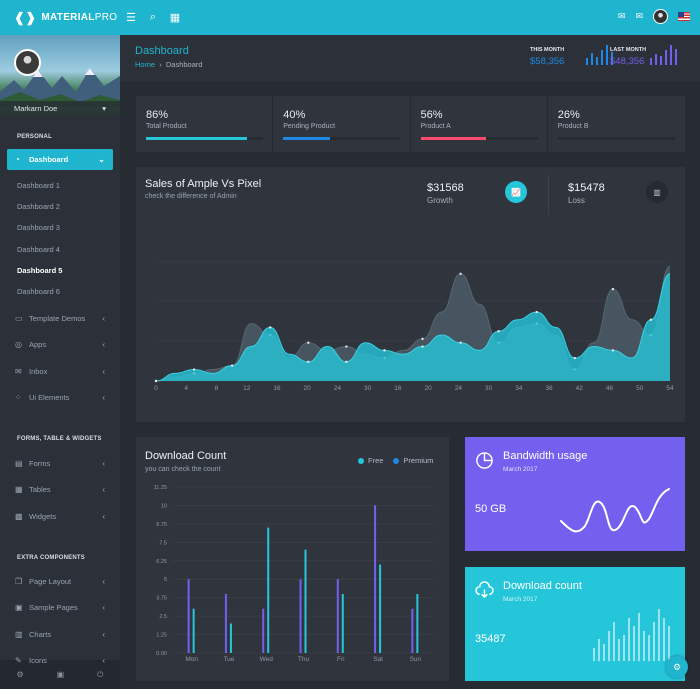  Describe the element at coordinates (38, 371) in the screenshot. I see `sidebar-item-label: Inbox` at that location.